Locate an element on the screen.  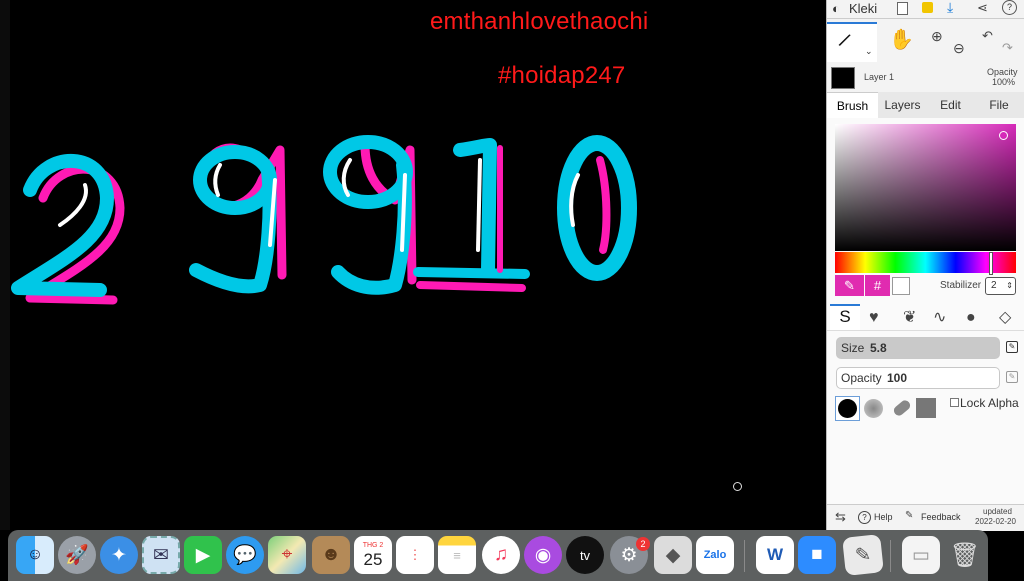
lock-alpha-checkbox is located at coordinates (954, 402).